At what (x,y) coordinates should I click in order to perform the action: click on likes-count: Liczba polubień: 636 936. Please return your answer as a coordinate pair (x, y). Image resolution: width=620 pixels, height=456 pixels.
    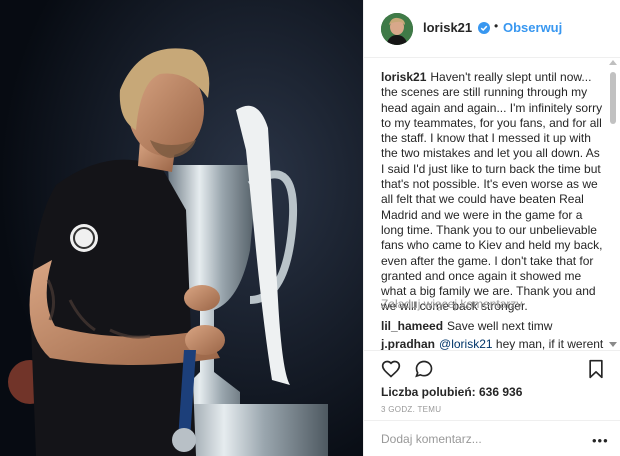
    Looking at the image, I should click on (451, 392).